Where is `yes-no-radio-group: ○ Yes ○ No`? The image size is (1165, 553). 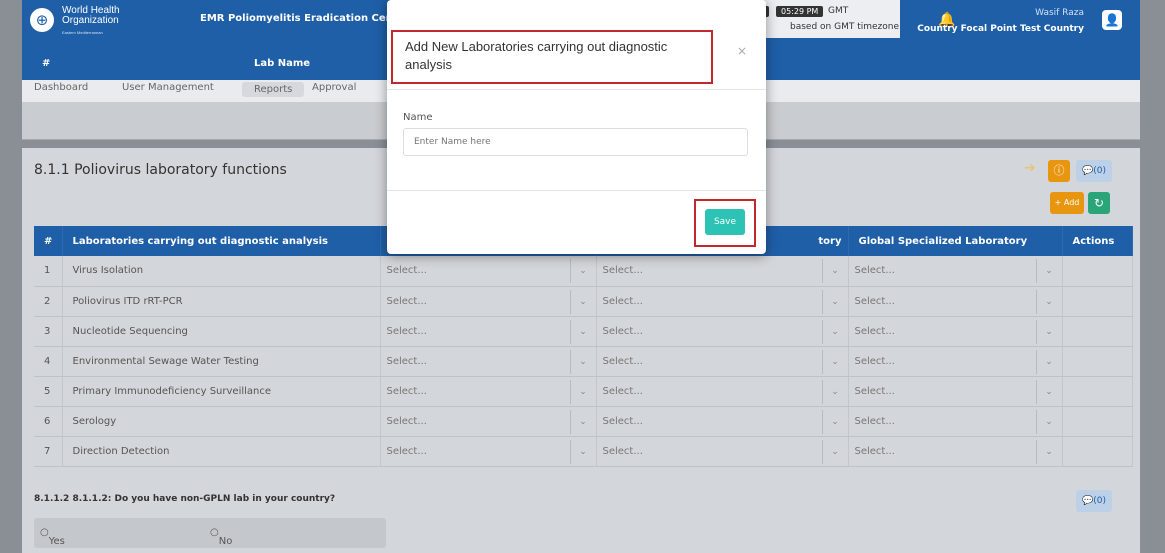
yes-no-radio-group: ○ Yes ○ No is located at coordinates (210, 533).